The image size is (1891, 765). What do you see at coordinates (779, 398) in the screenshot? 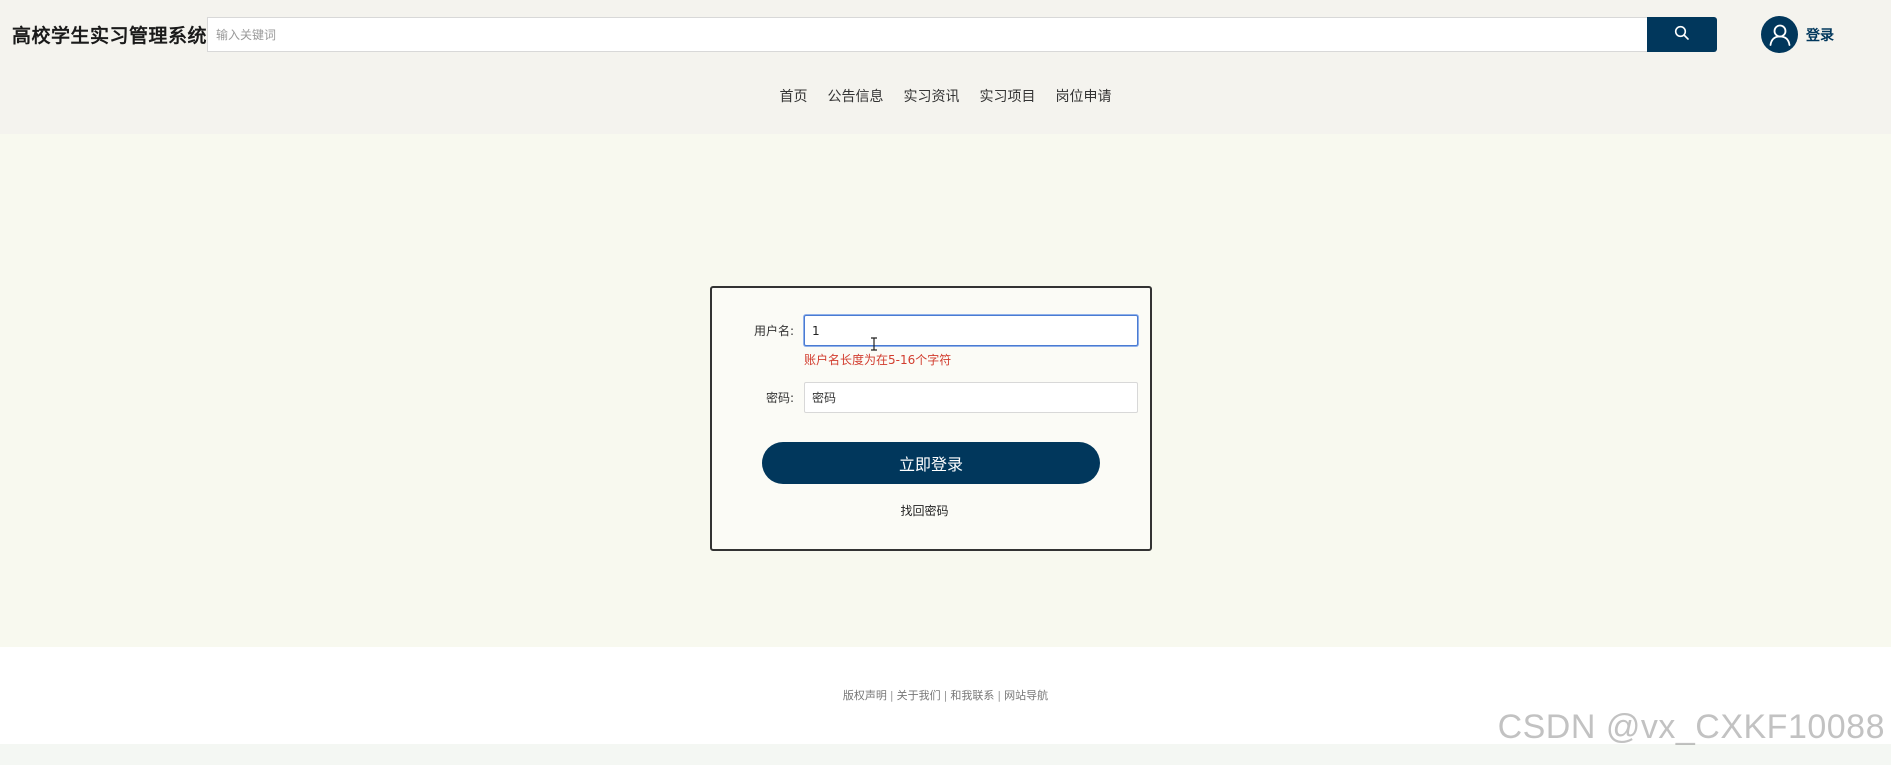
I see `password-label: 密码:` at bounding box center [779, 398].